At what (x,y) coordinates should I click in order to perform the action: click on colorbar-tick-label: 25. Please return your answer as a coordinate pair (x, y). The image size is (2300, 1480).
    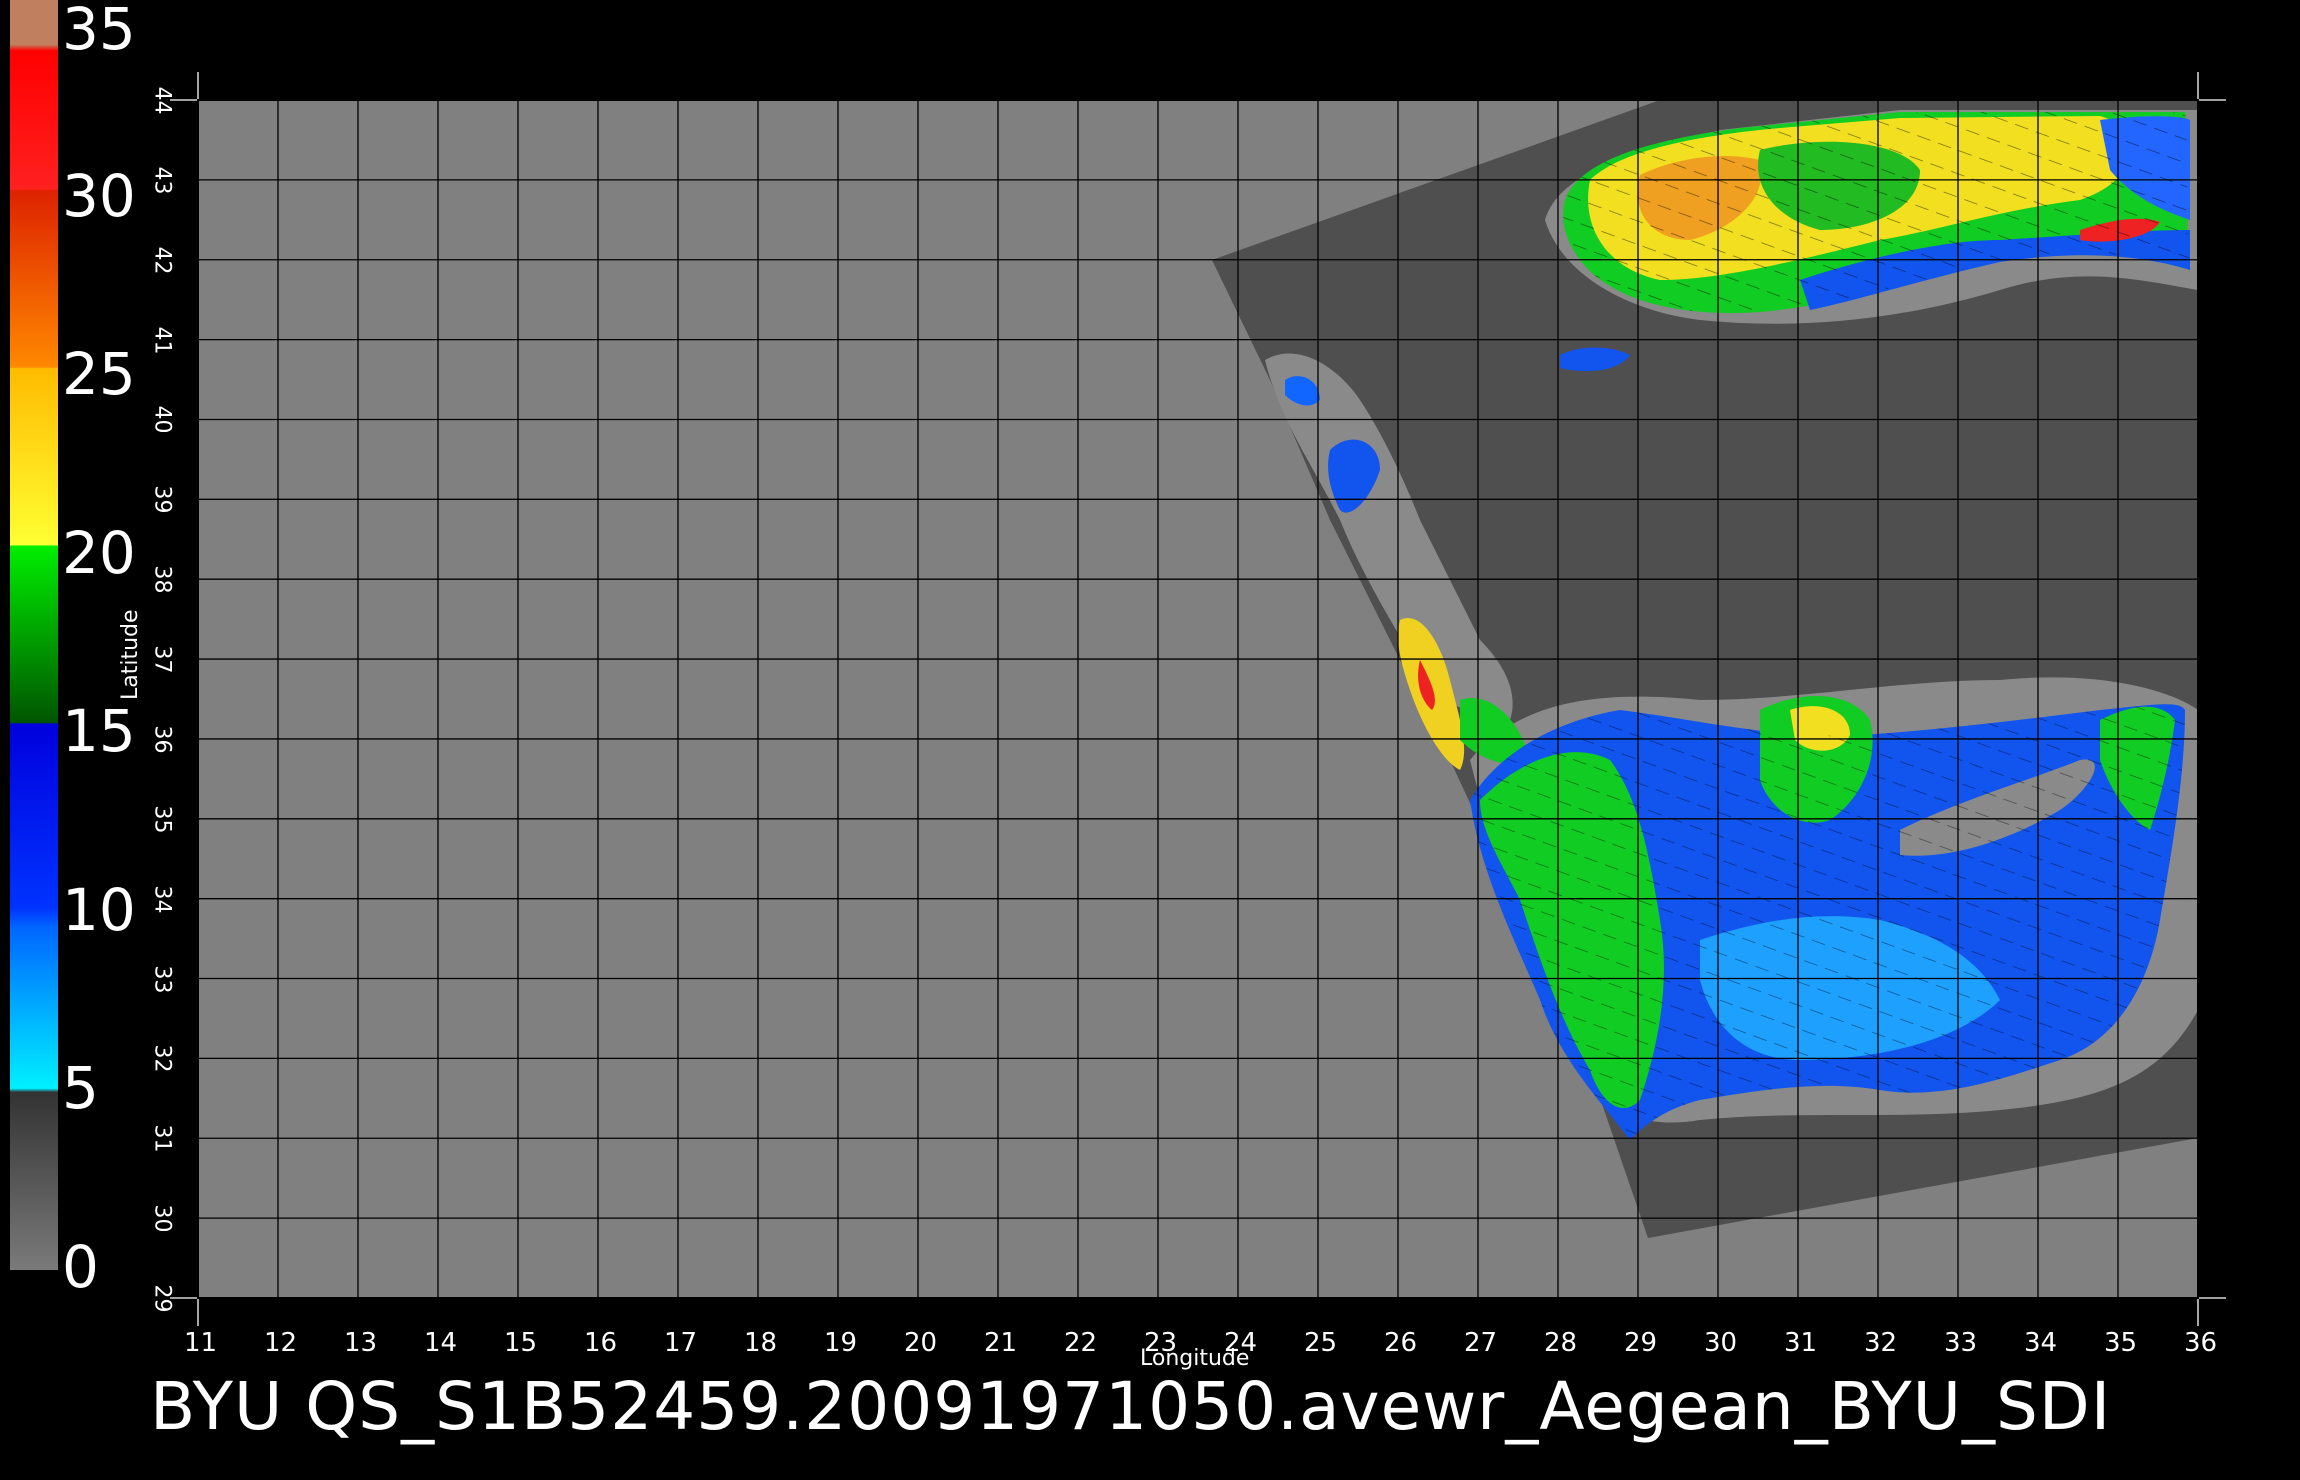
    Looking at the image, I should click on (99, 374).